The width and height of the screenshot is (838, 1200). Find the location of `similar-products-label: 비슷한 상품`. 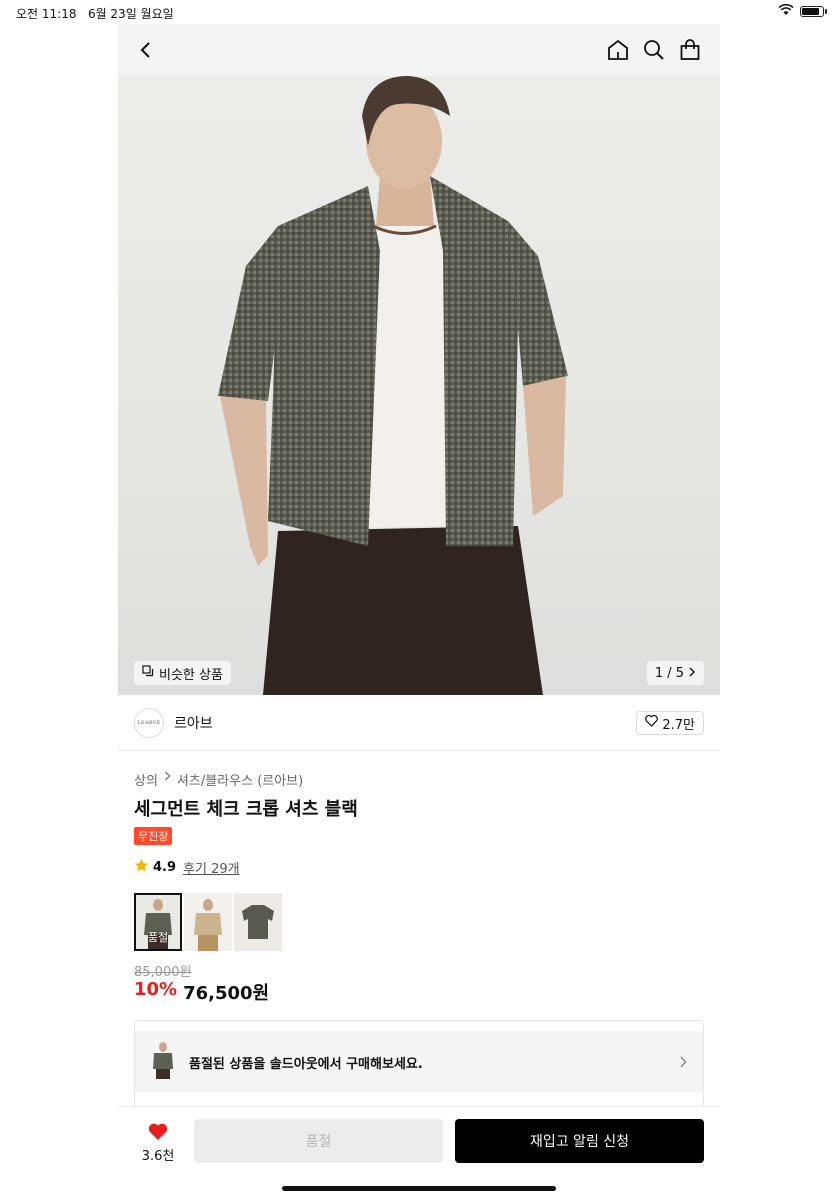

similar-products-label: 비슷한 상품 is located at coordinates (191, 675).